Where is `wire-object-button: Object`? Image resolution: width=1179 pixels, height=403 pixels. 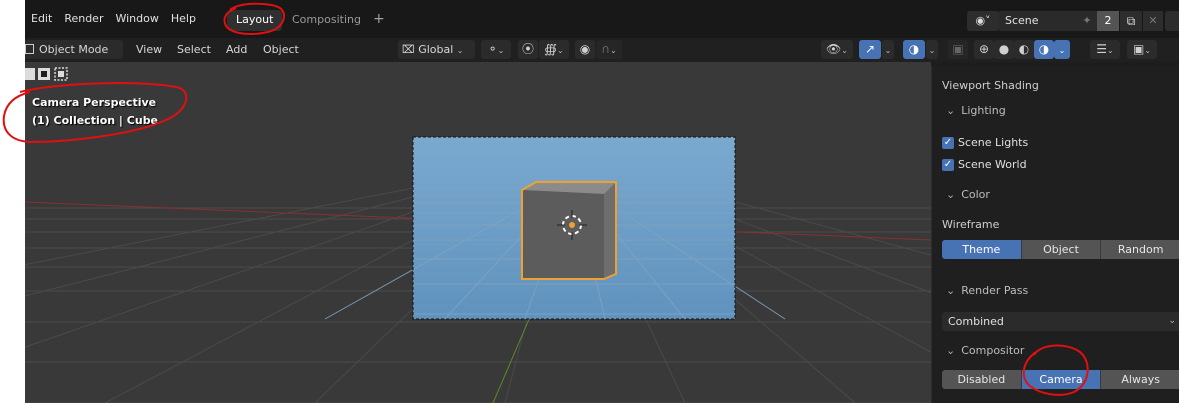 wire-object-button: Object is located at coordinates (1061, 249).